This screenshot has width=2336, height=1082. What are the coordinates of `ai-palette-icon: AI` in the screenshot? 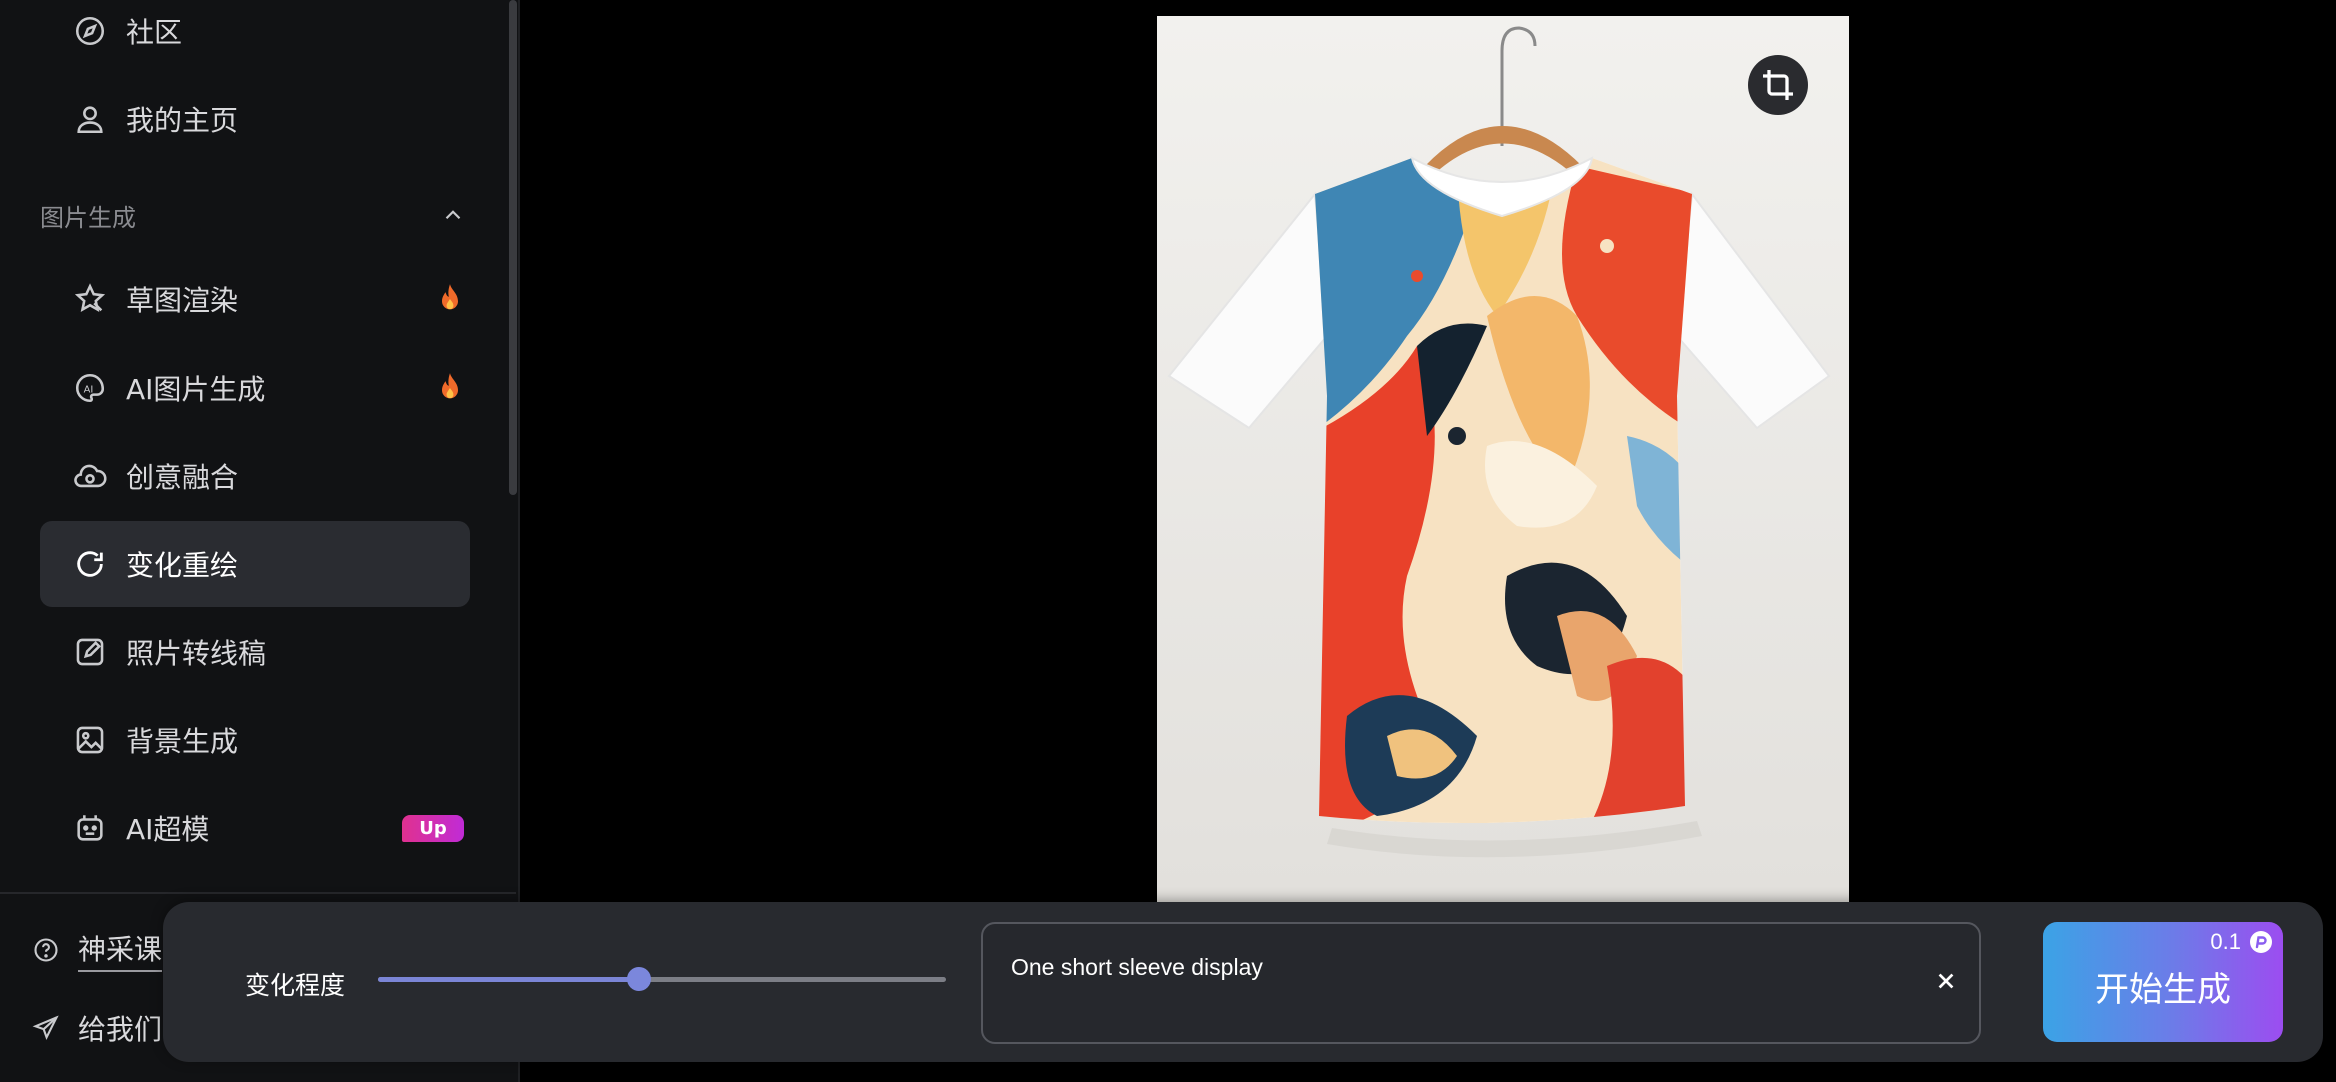 It's located at (90, 388).